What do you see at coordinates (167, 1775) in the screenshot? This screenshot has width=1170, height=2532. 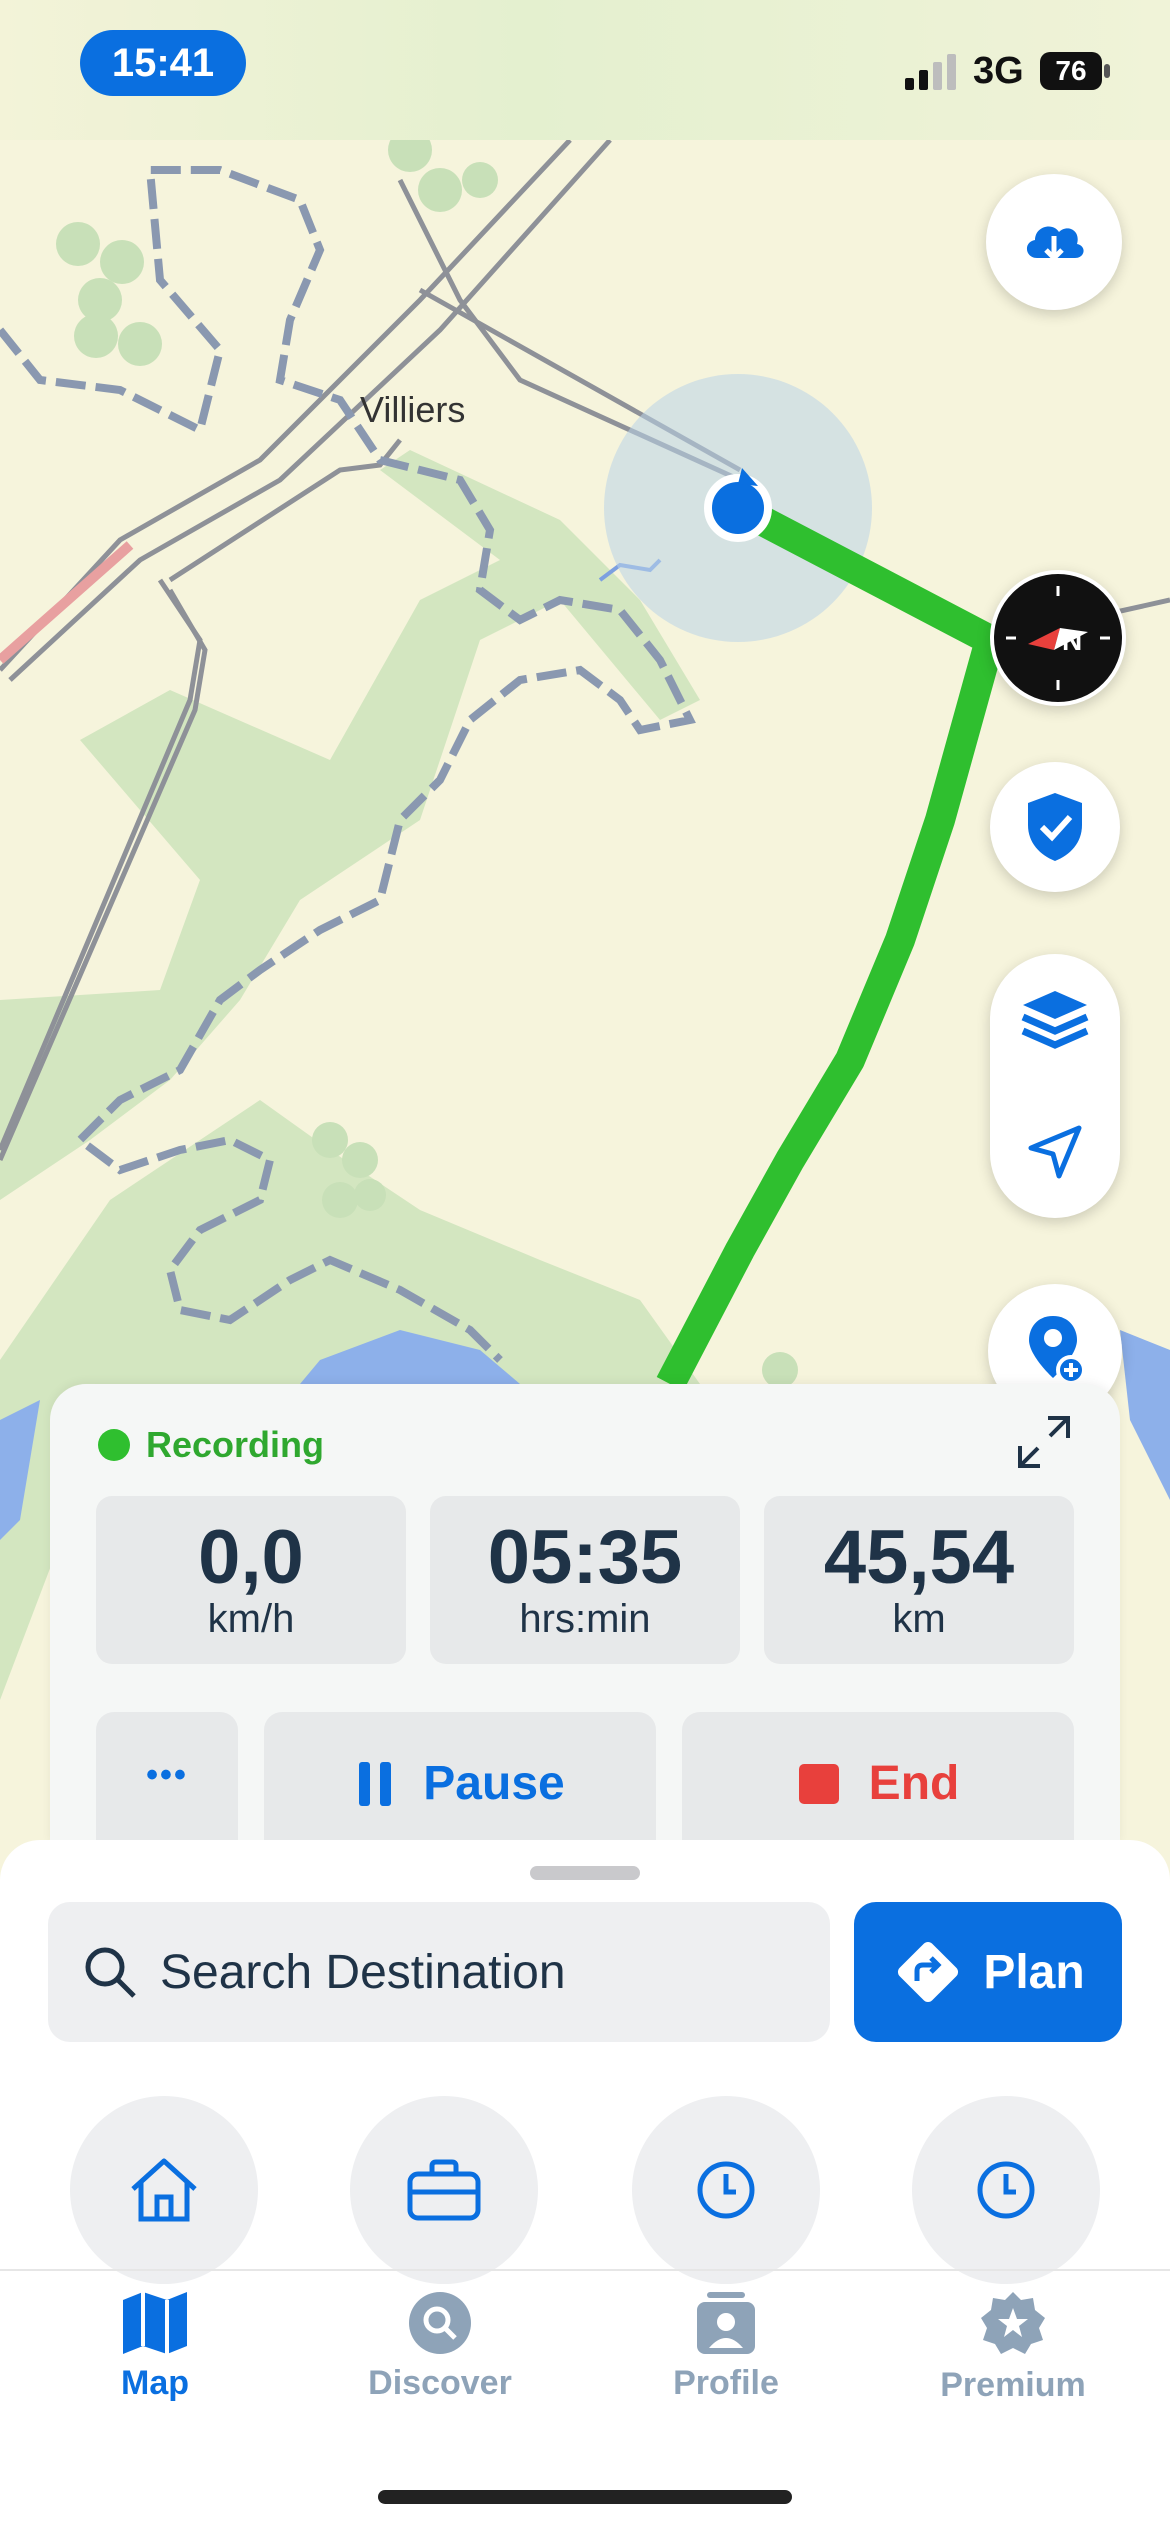 I see `more-options-label: •••` at bounding box center [167, 1775].